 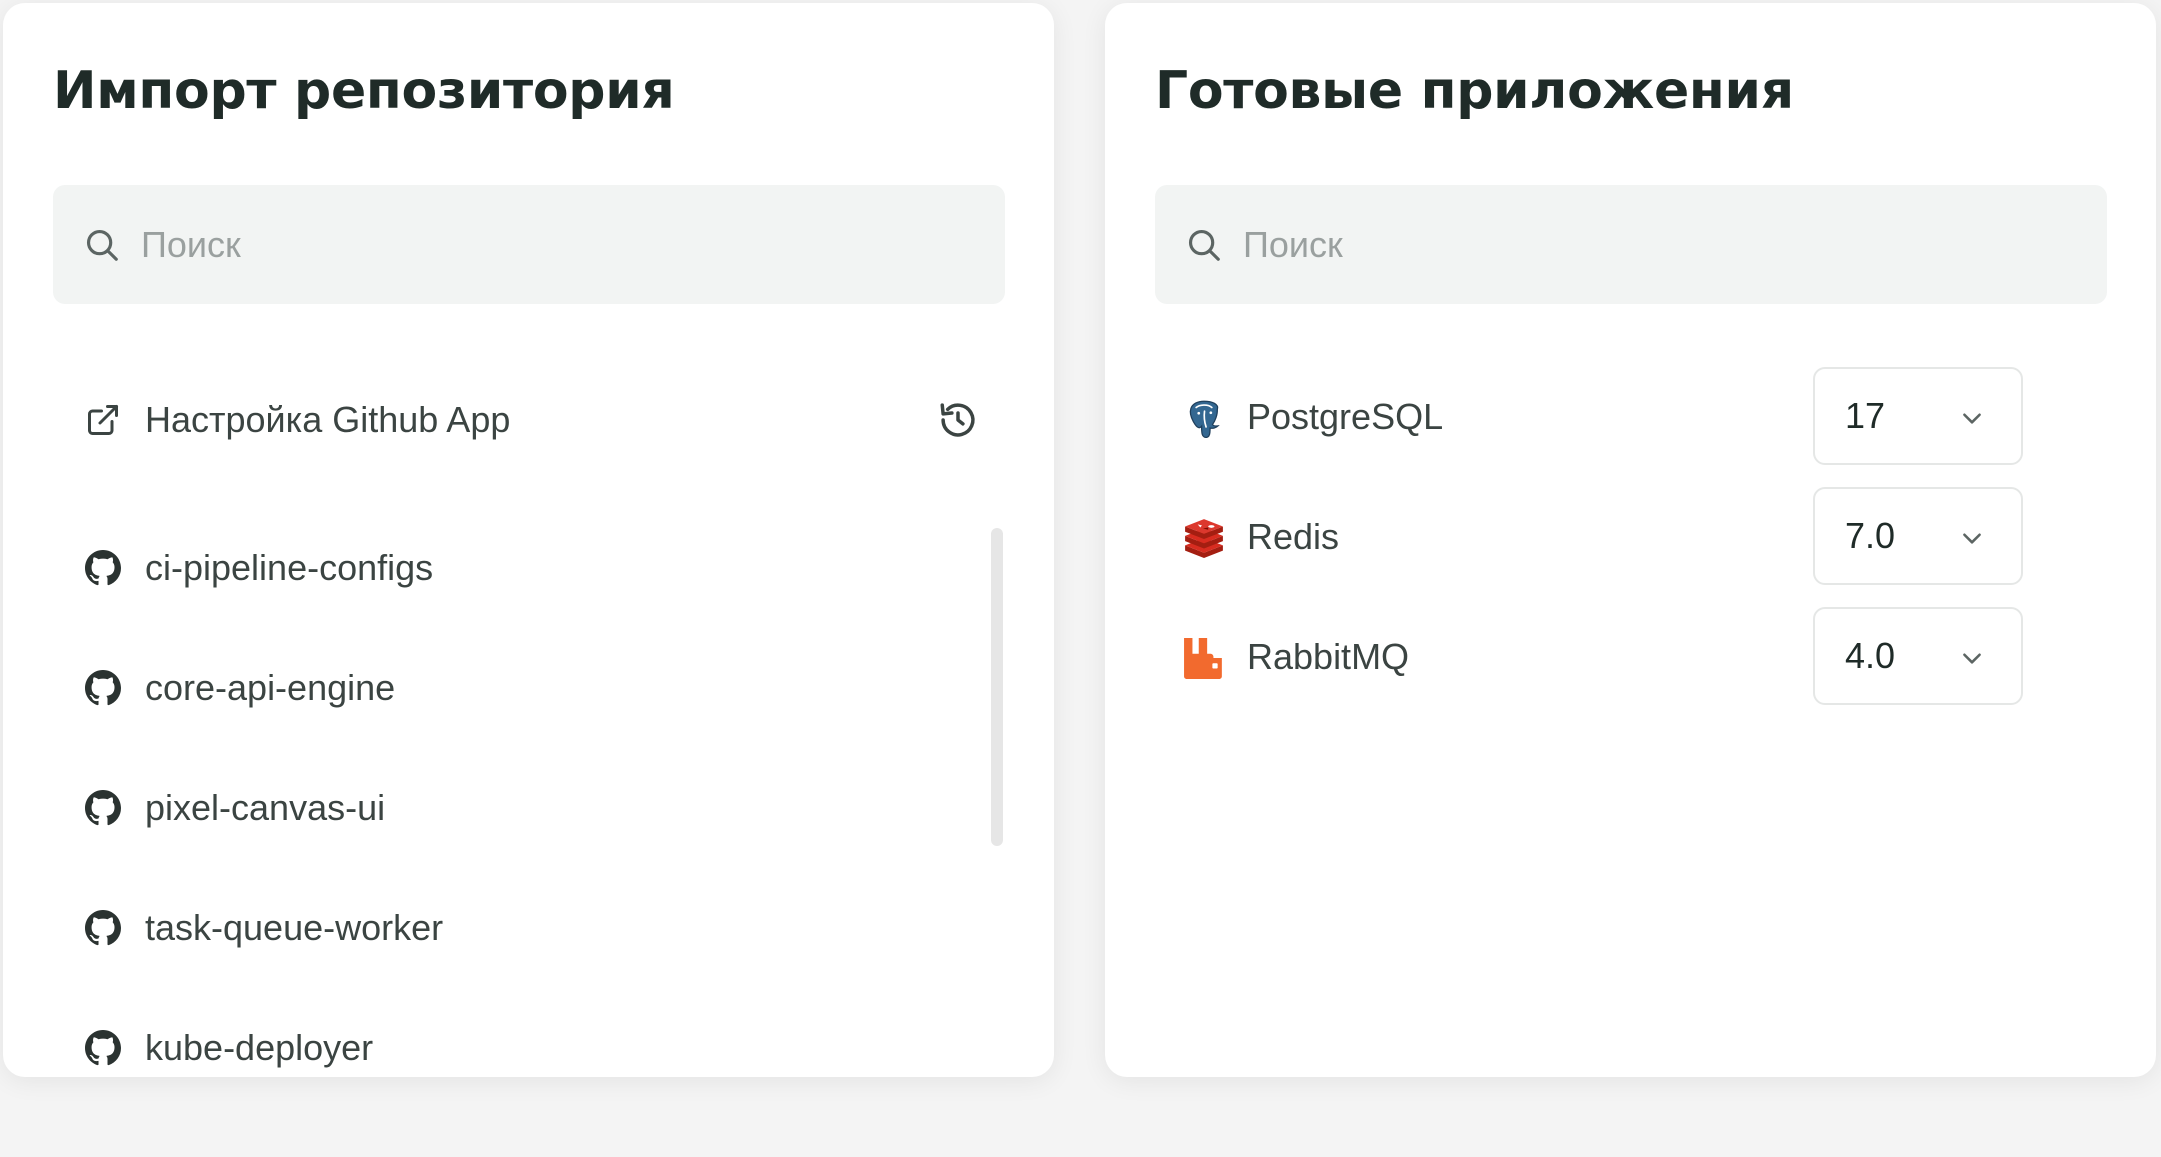 I want to click on import-search-box, so click(x=529, y=244).